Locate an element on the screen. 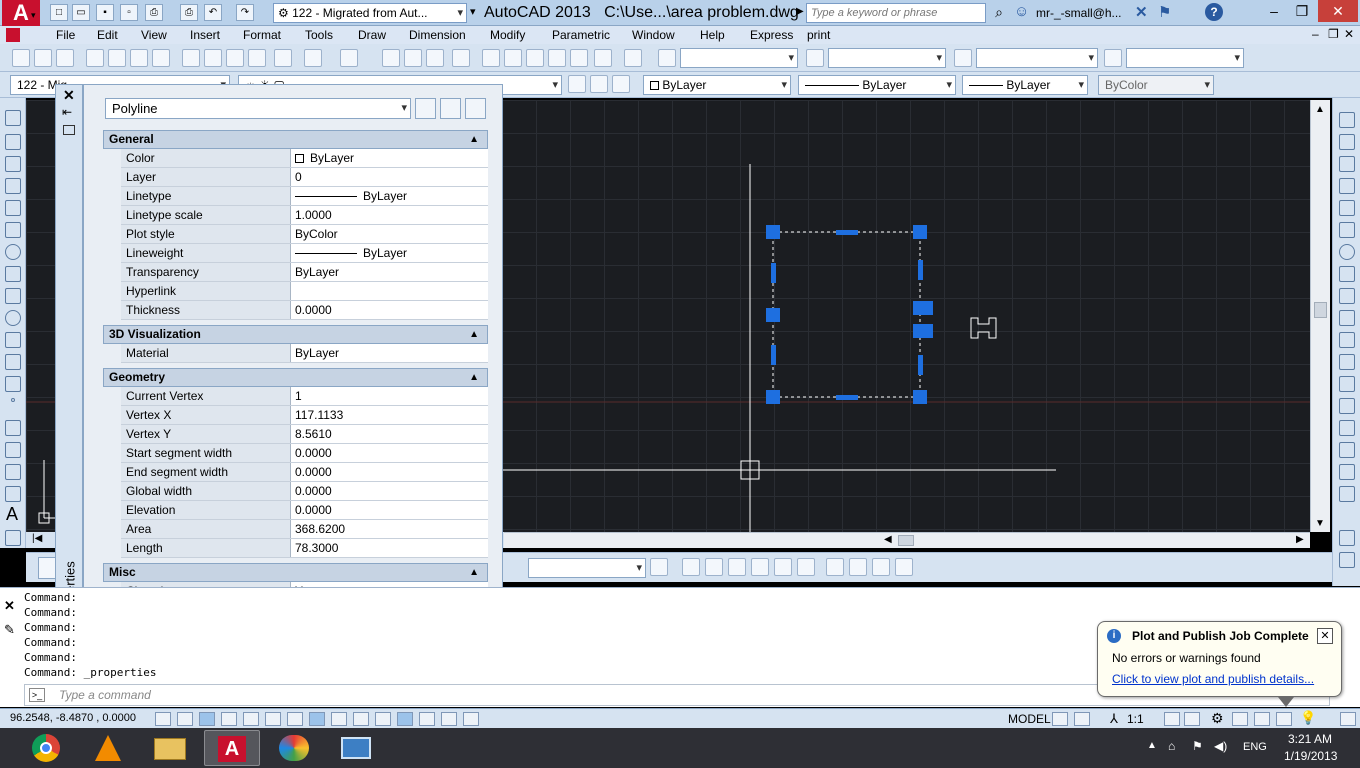 This screenshot has height=768, width=1360. ellipse-icon is located at coordinates (13, 318).